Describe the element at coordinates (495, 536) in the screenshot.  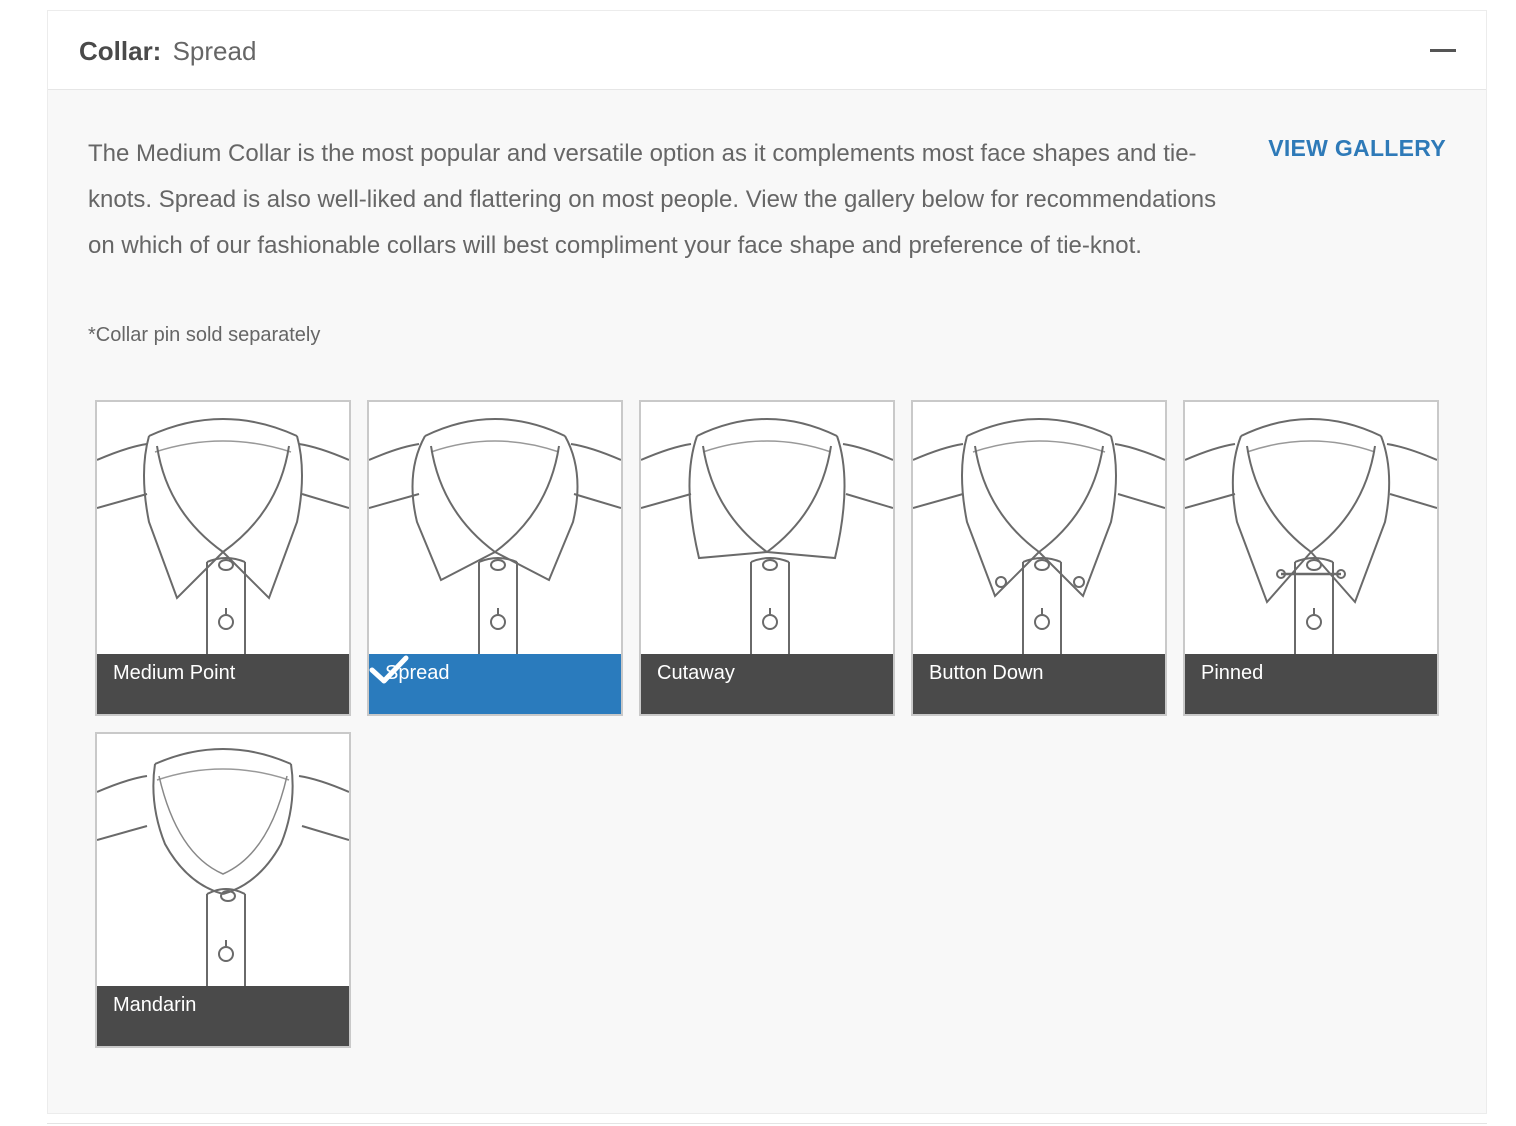
I see `spread-collar-illustration` at that location.